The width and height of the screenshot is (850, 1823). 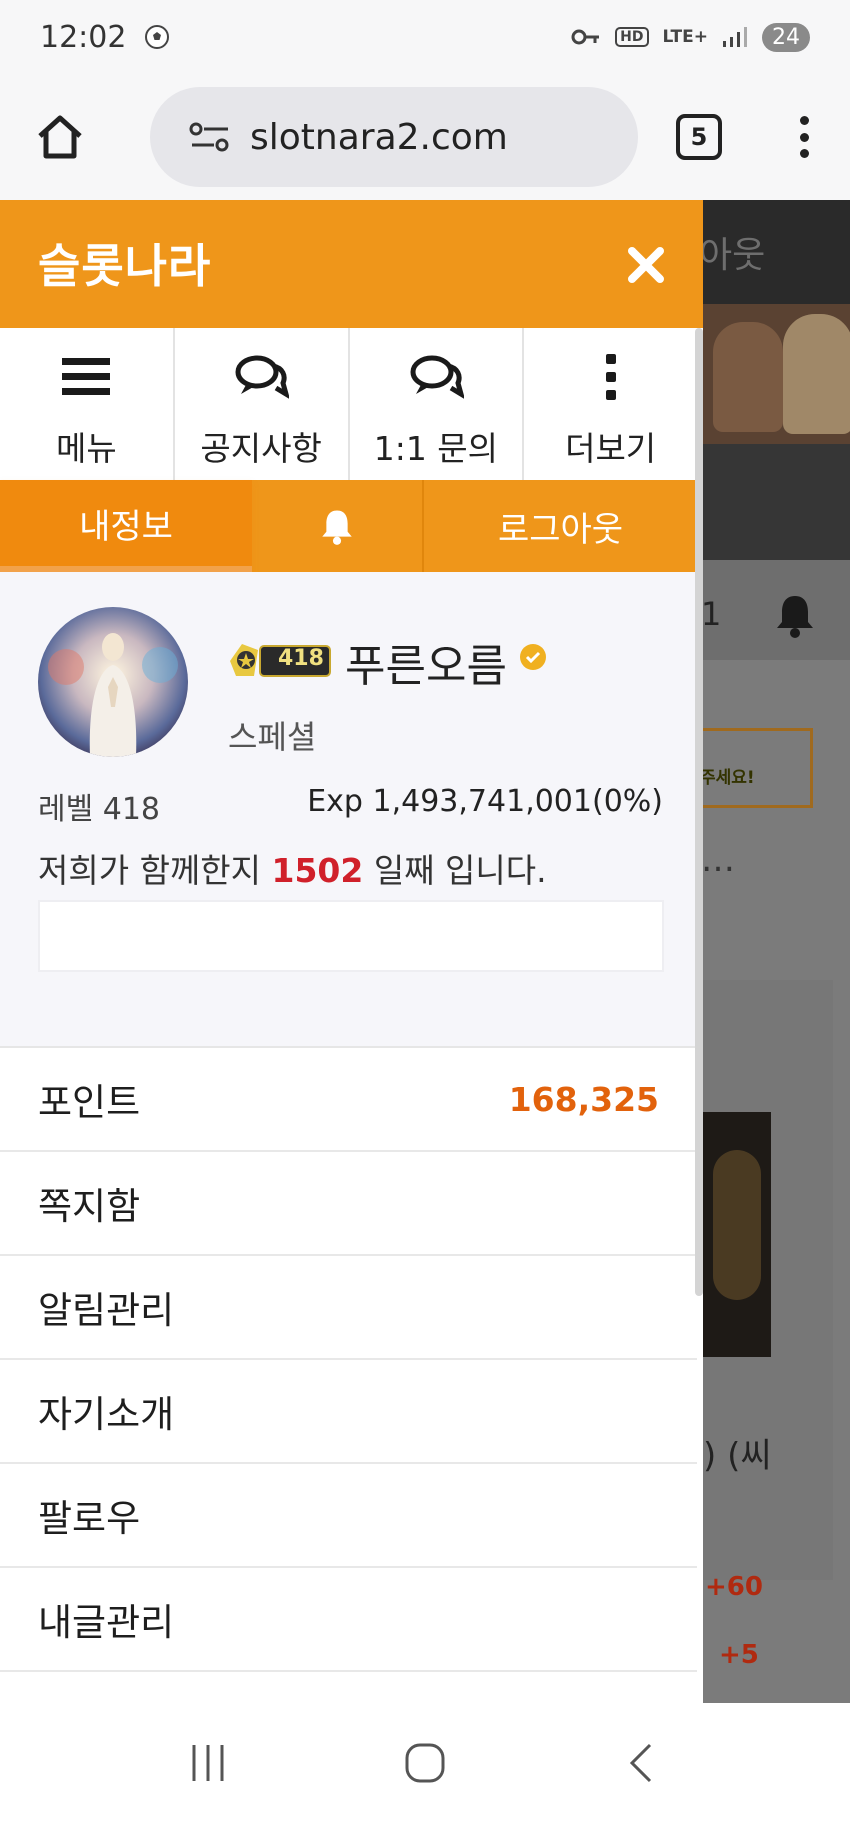 I want to click on status-message-field, so click(x=351, y=936).